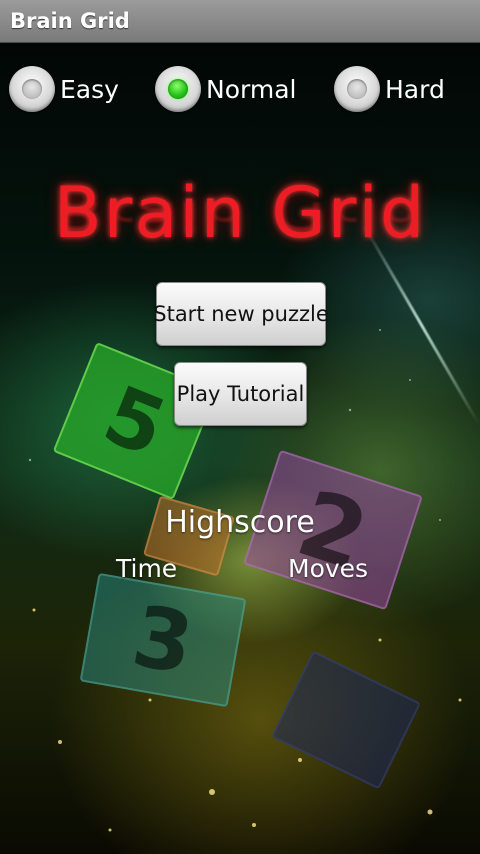  What do you see at coordinates (240, 21) in the screenshot?
I see `title-bar: Brain Grid` at bounding box center [240, 21].